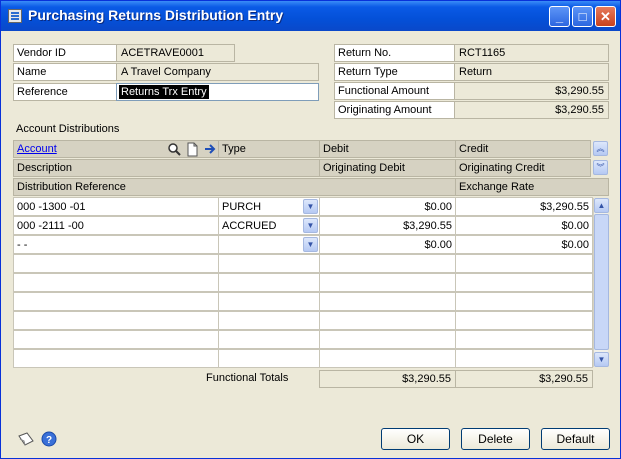 This screenshot has height=459, width=621. Describe the element at coordinates (387, 168) in the screenshot. I see `originating-debit-column-header: Originating Debit` at that location.